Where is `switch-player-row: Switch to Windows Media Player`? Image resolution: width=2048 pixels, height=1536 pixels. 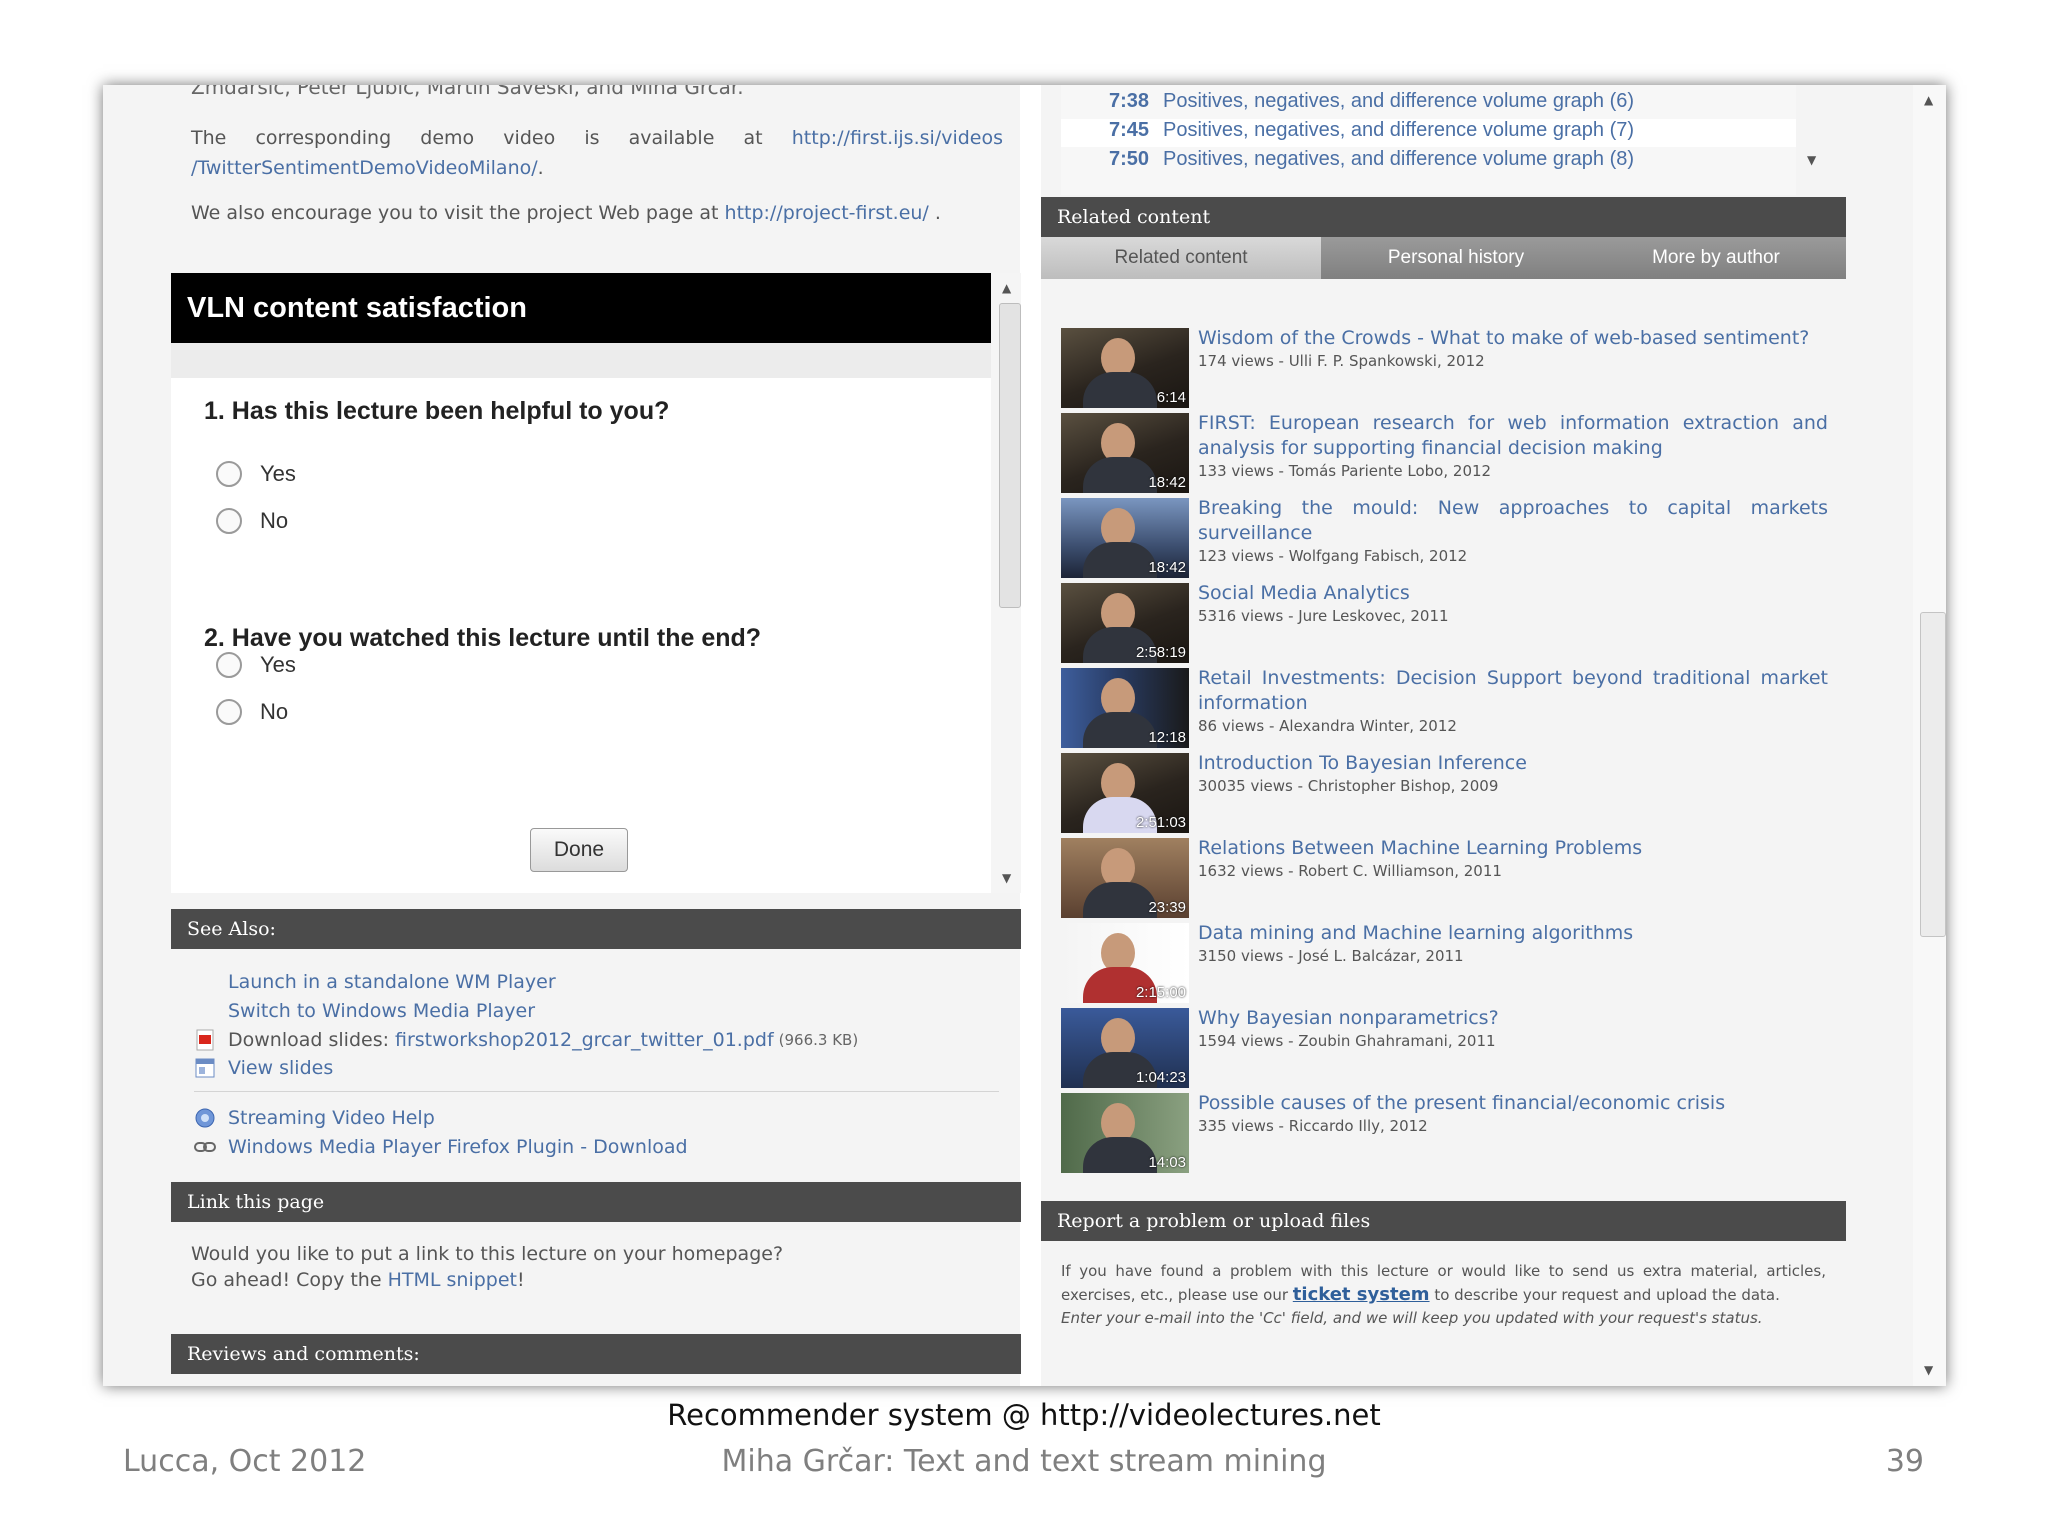 switch-player-row: Switch to Windows Media Player is located at coordinates (364, 1011).